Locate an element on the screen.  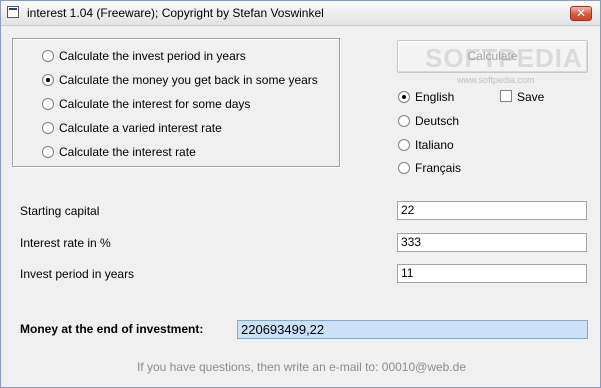
app-window-icon is located at coordinates (13, 12).